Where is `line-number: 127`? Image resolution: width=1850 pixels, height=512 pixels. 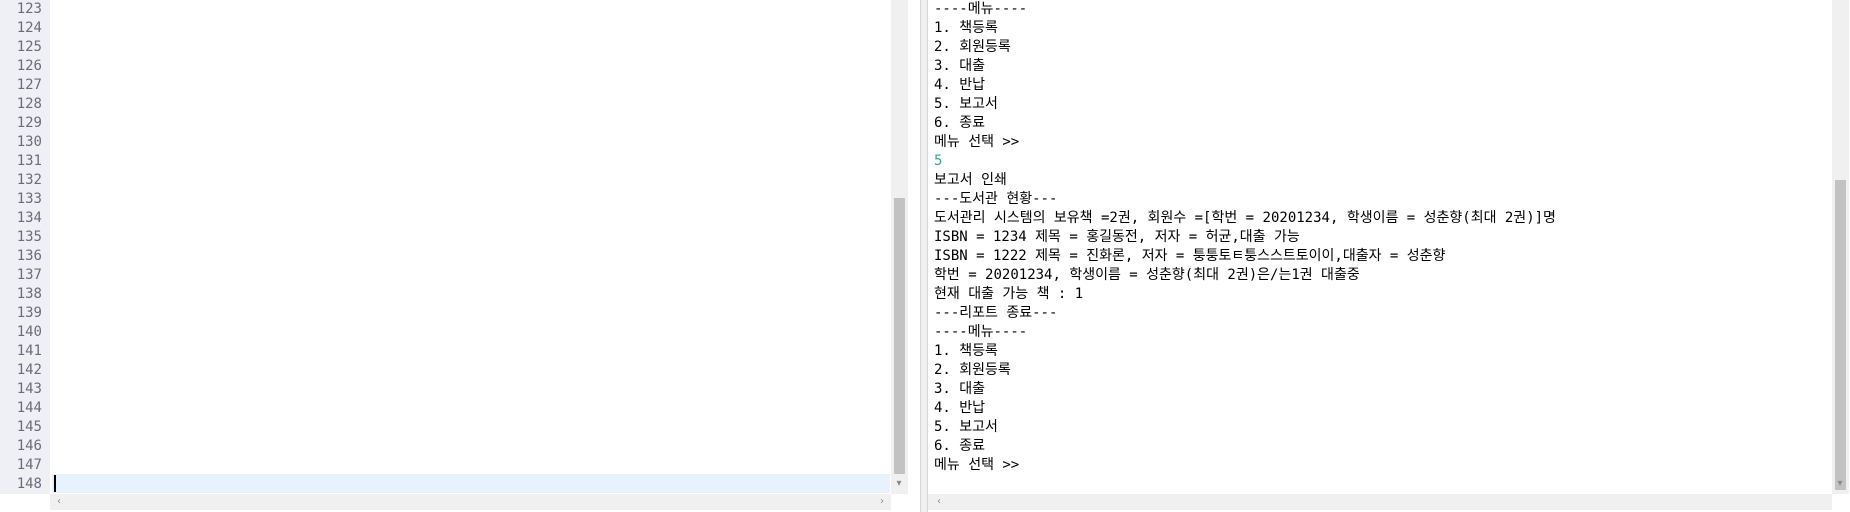
line-number: 127 is located at coordinates (29, 85).